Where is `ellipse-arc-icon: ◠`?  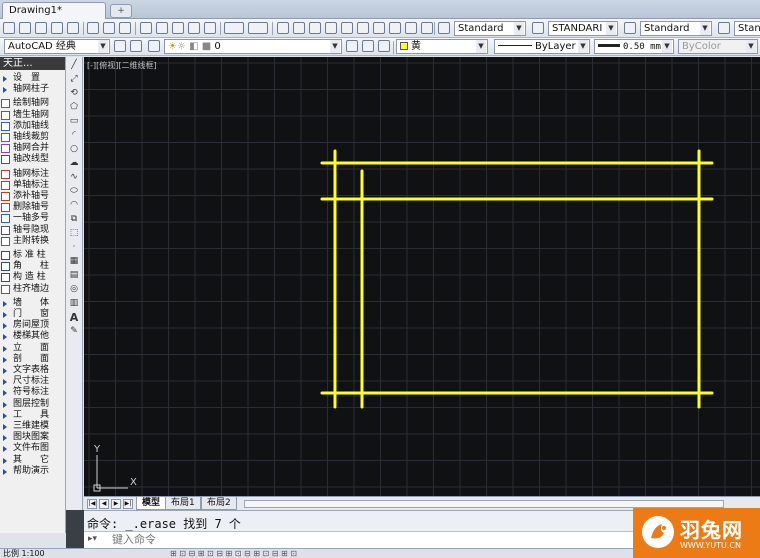 ellipse-arc-icon: ◠ is located at coordinates (74, 205).